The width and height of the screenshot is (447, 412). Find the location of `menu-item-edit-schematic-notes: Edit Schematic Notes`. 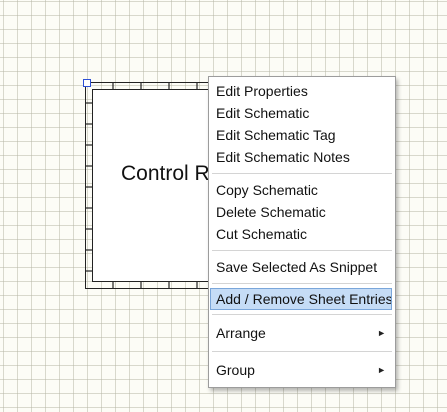

menu-item-edit-schematic-notes: Edit Schematic Notes is located at coordinates (301, 157).